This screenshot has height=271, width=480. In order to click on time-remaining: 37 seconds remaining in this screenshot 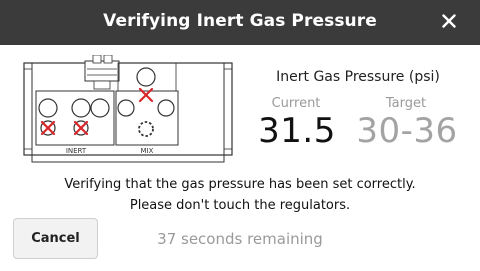, I will do `click(240, 239)`.